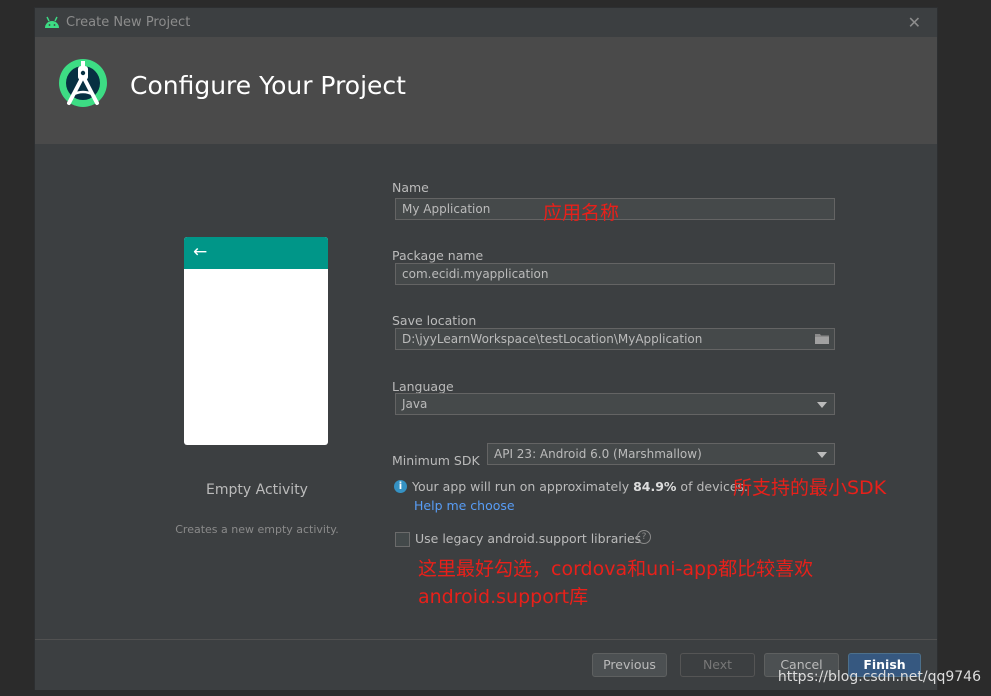  What do you see at coordinates (486, 22) in the screenshot?
I see `title-bar: Create New Project ✕` at bounding box center [486, 22].